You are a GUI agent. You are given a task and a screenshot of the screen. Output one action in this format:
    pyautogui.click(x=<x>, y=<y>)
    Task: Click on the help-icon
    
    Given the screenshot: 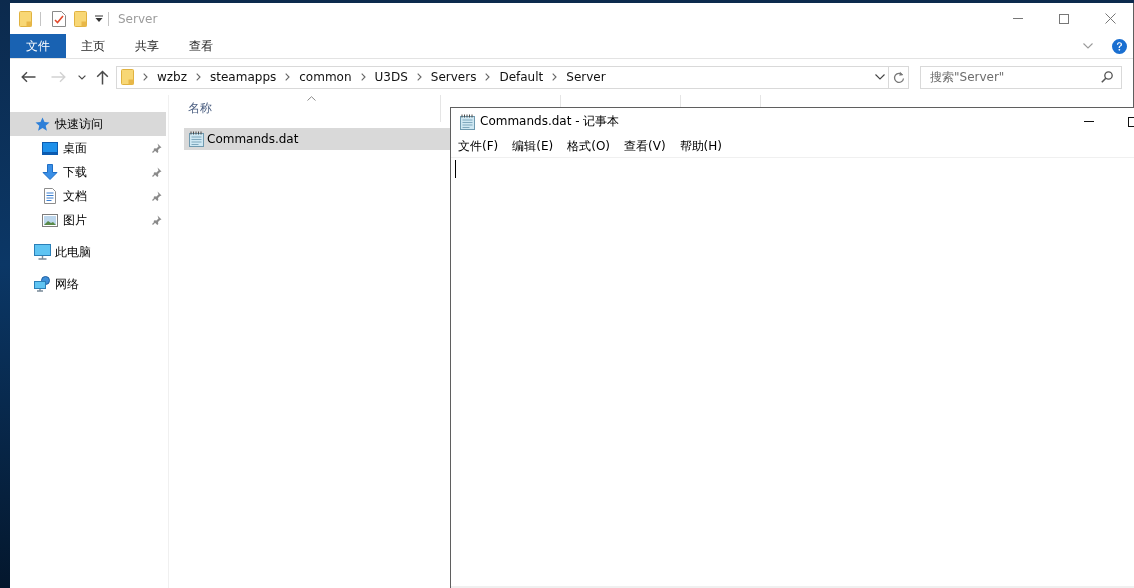 What is the action you would take?
    pyautogui.click(x=1119, y=46)
    